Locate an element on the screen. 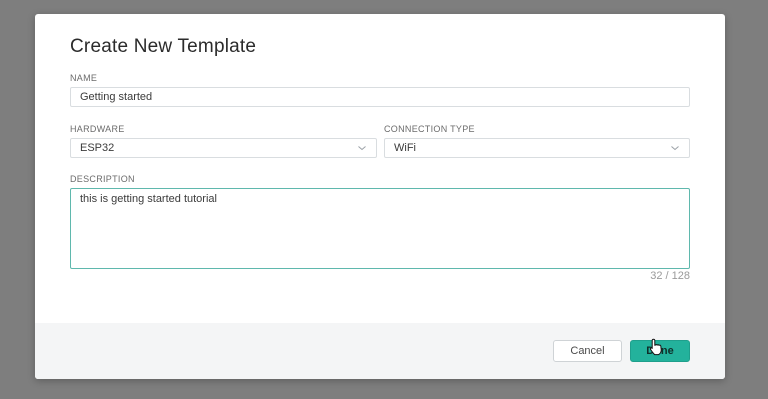  hand-pointer-icon is located at coordinates (655, 347).